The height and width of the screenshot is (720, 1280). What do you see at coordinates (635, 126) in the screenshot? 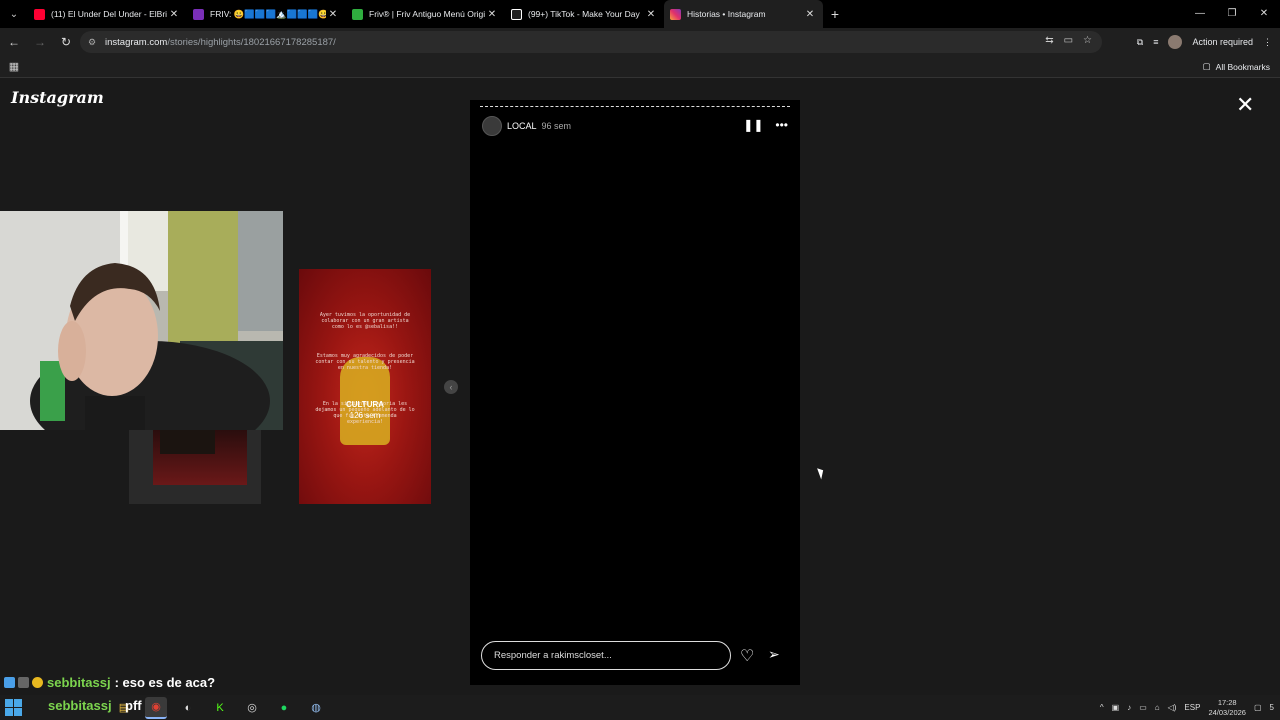
I see `story-header: LOCAL 96 sem ❚❚ •••` at bounding box center [635, 126].